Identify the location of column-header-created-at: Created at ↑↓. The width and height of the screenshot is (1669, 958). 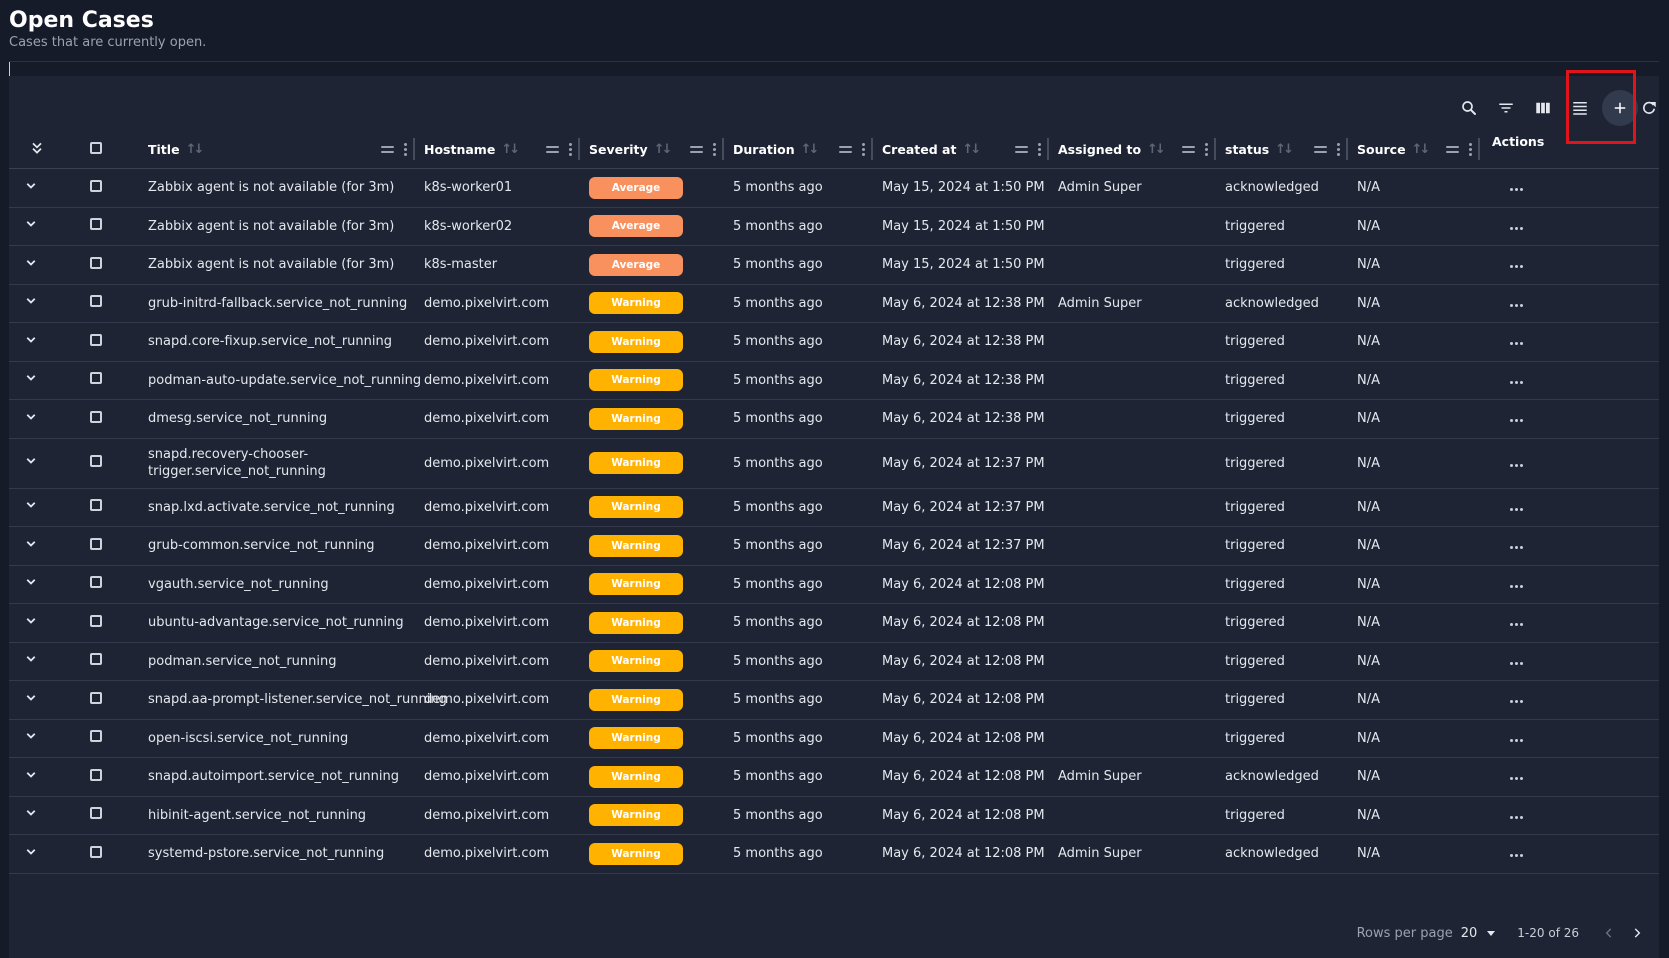
(961, 149).